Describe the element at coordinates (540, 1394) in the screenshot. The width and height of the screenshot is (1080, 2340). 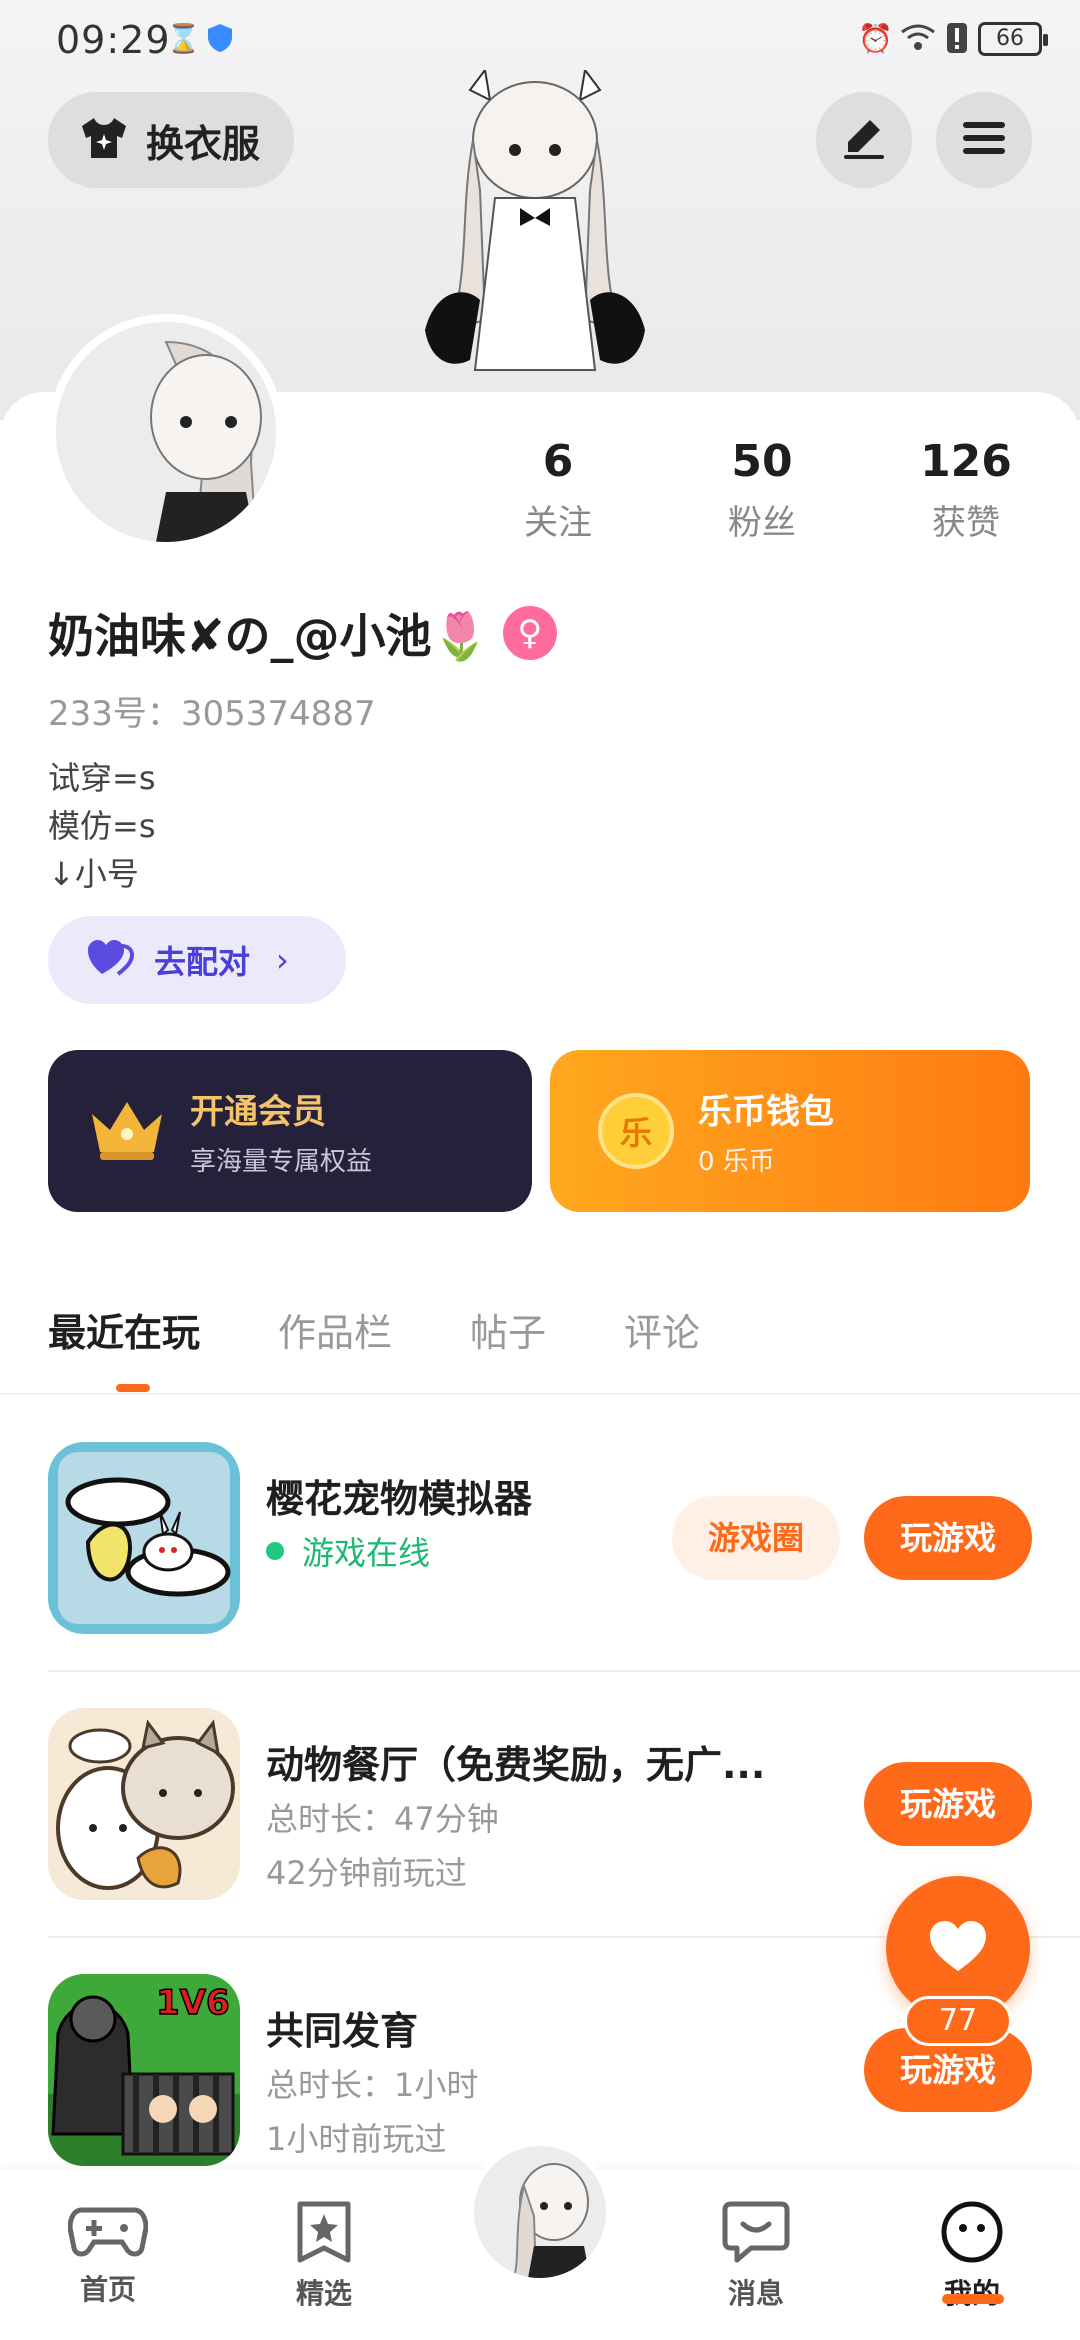
I see `tabs-divider` at that location.